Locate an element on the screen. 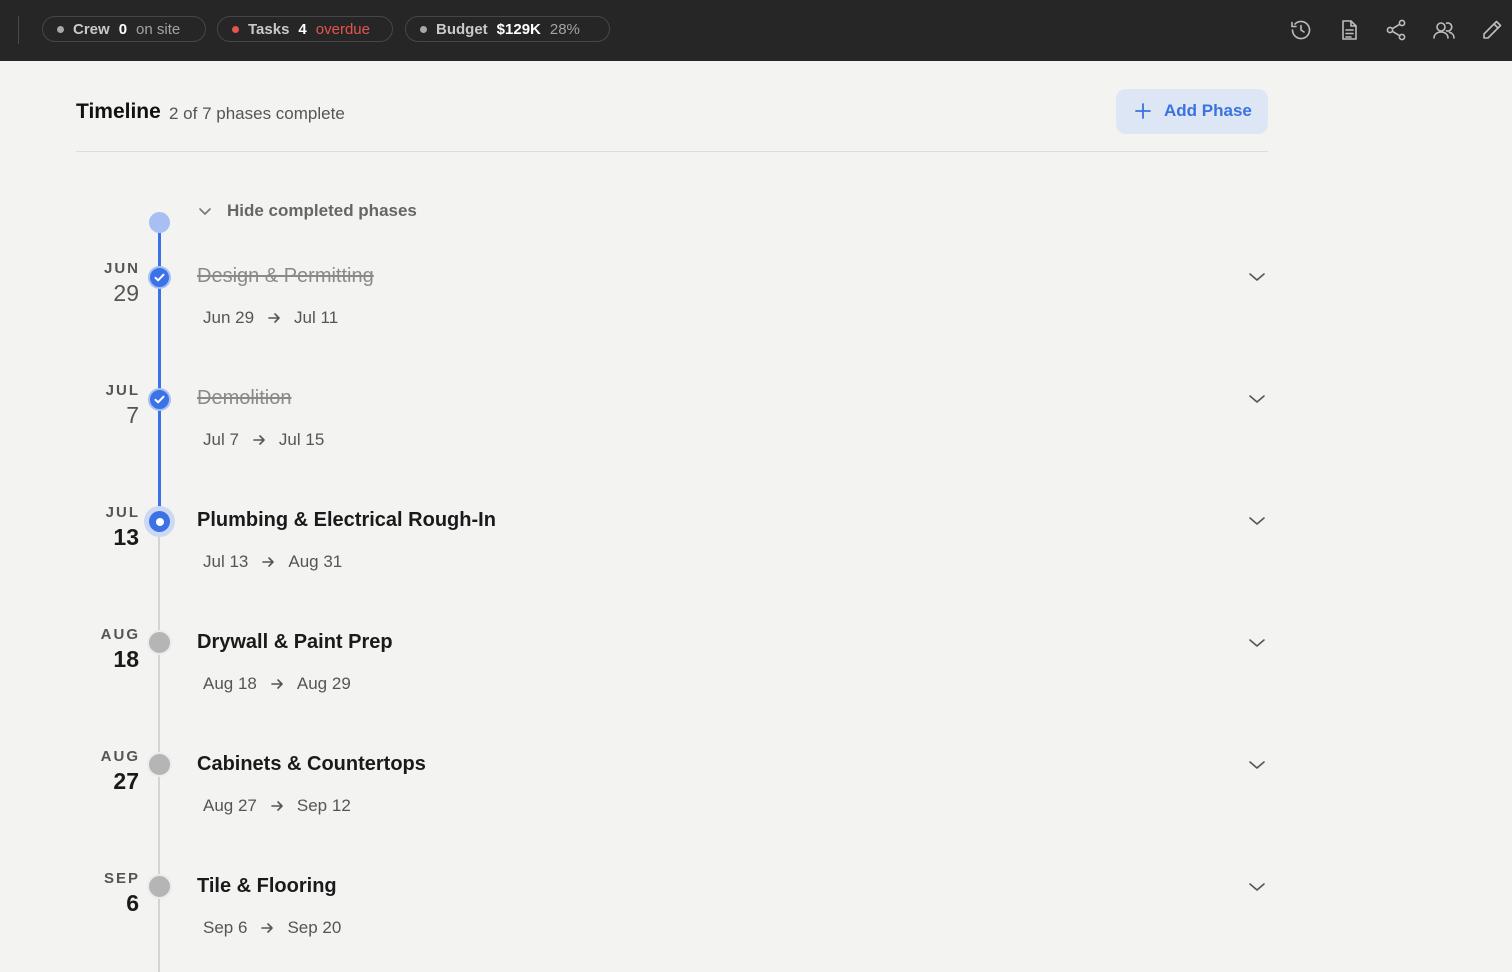 The height and width of the screenshot is (972, 1512). phase-date-range: Jul 13 Aug 31 is located at coordinates (272, 562).